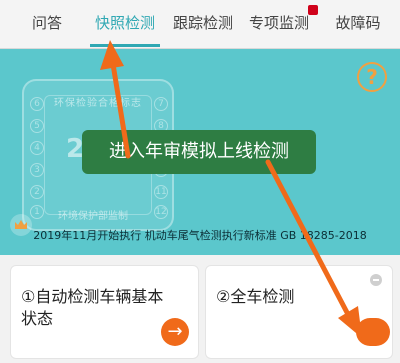  I want to click on seal-number: 1, so click(37, 212).